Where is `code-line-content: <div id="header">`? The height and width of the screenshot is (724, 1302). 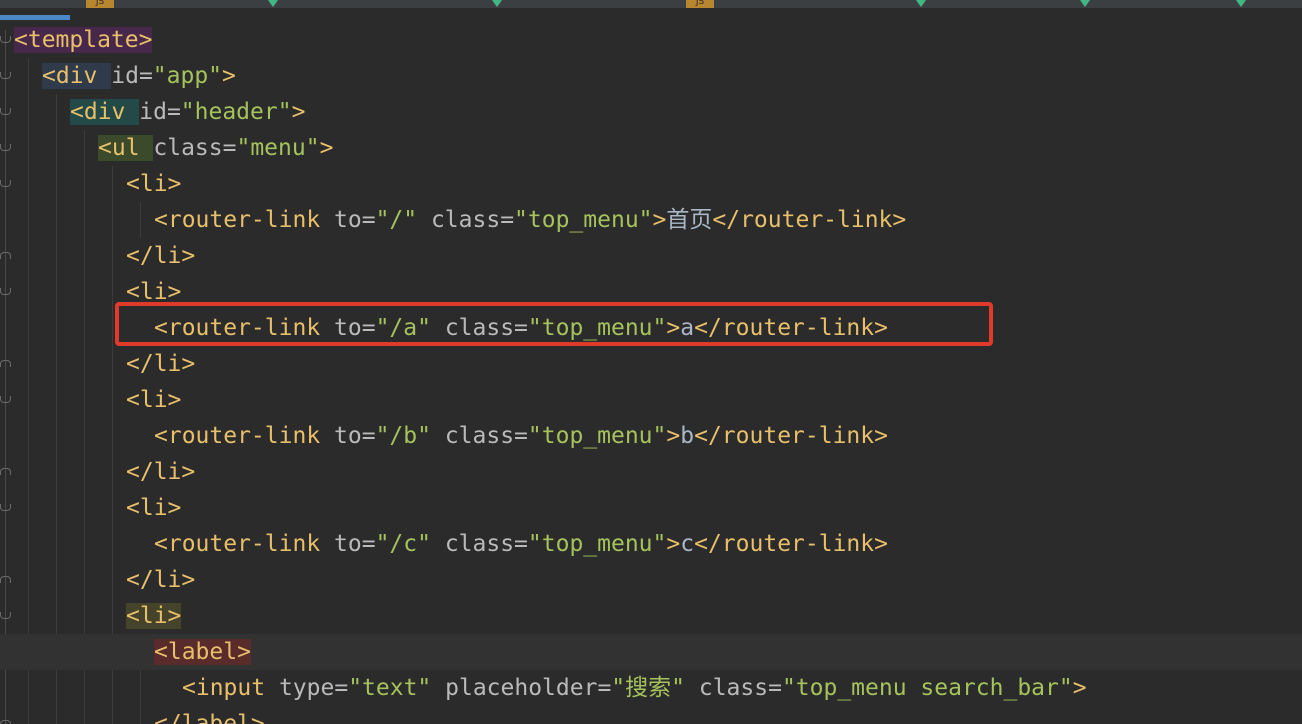 code-line-content: <div id="header"> is located at coordinates (187, 112).